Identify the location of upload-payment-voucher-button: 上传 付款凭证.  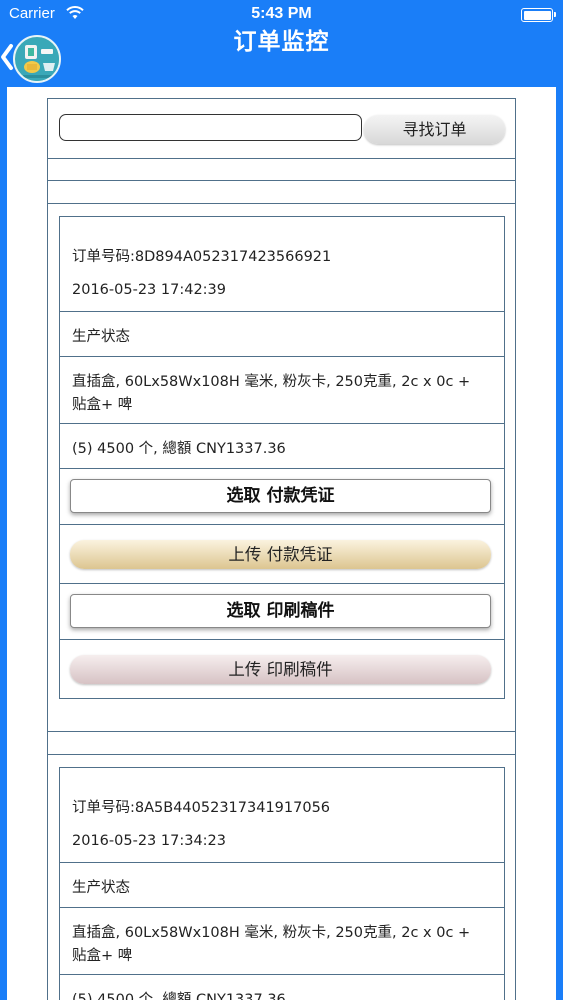
(280, 554).